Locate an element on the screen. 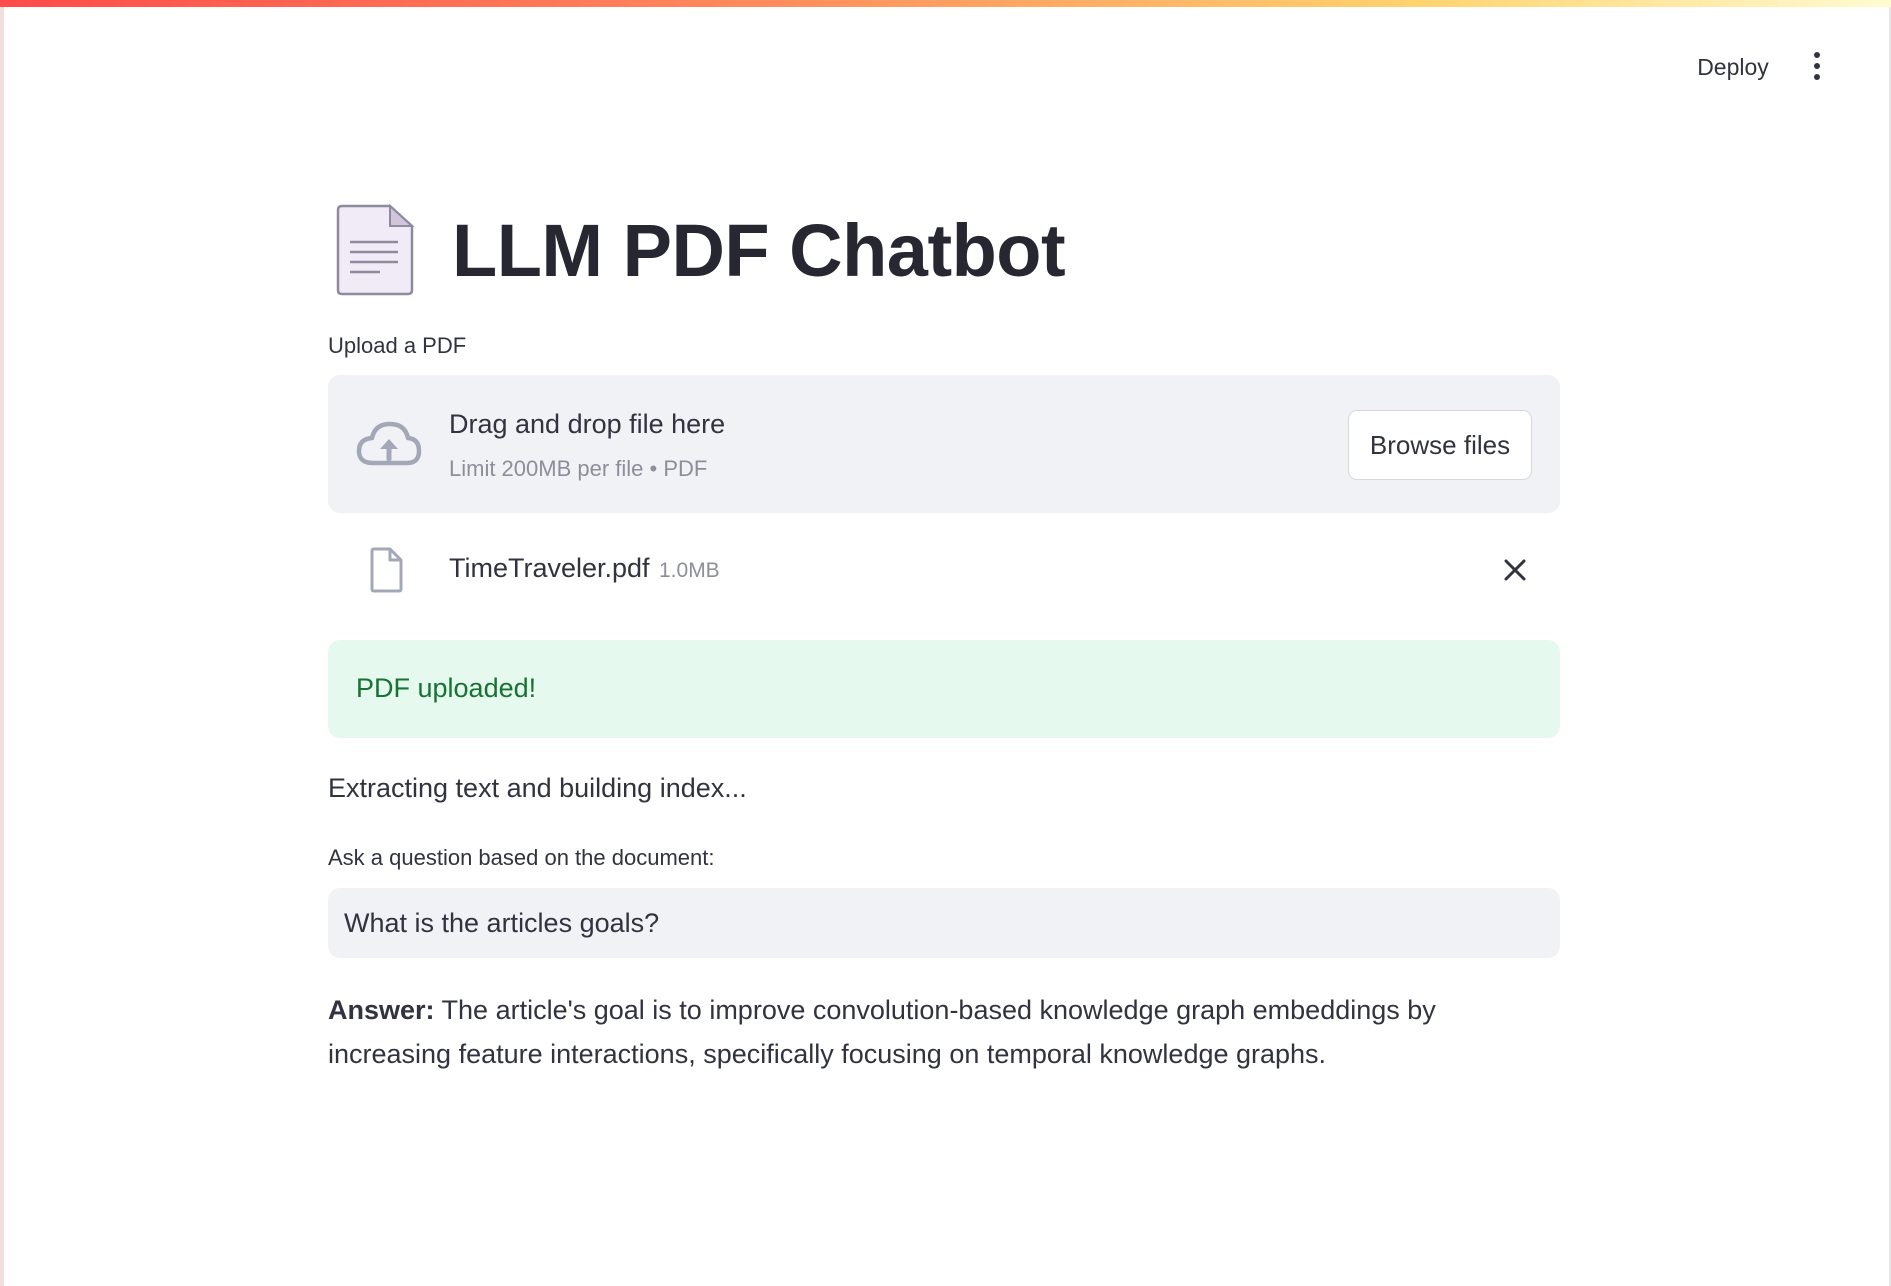  deploy-button: Deploy is located at coordinates (1733, 66).